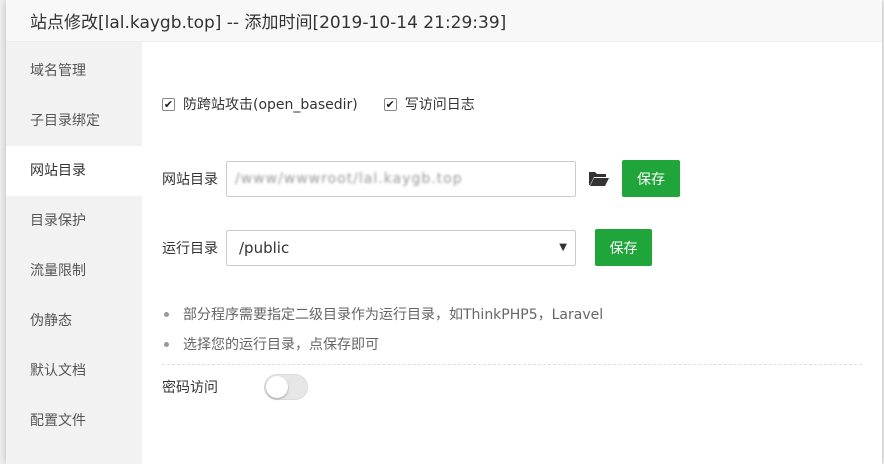 The image size is (884, 464). Describe the element at coordinates (168, 104) in the screenshot. I see `open-basedir-checkbox: ✔` at that location.